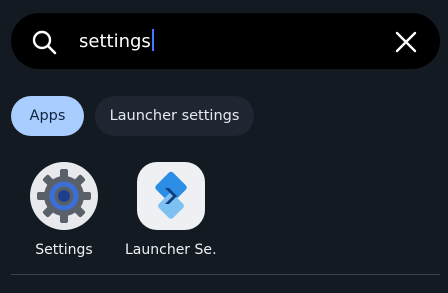 Image resolution: width=448 pixels, height=293 pixels. I want to click on close-icon, so click(406, 42).